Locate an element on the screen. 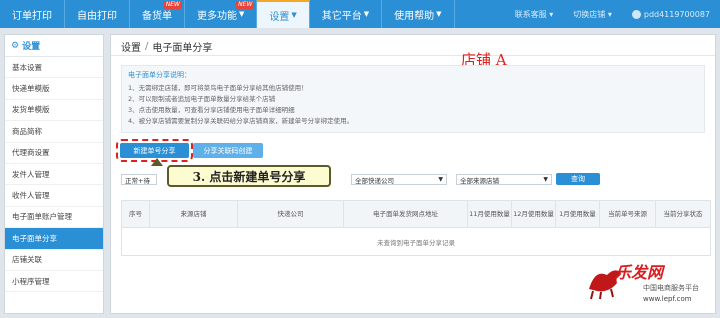 This screenshot has width=720, height=318. nav-label: 自由打印 is located at coordinates (97, 16).